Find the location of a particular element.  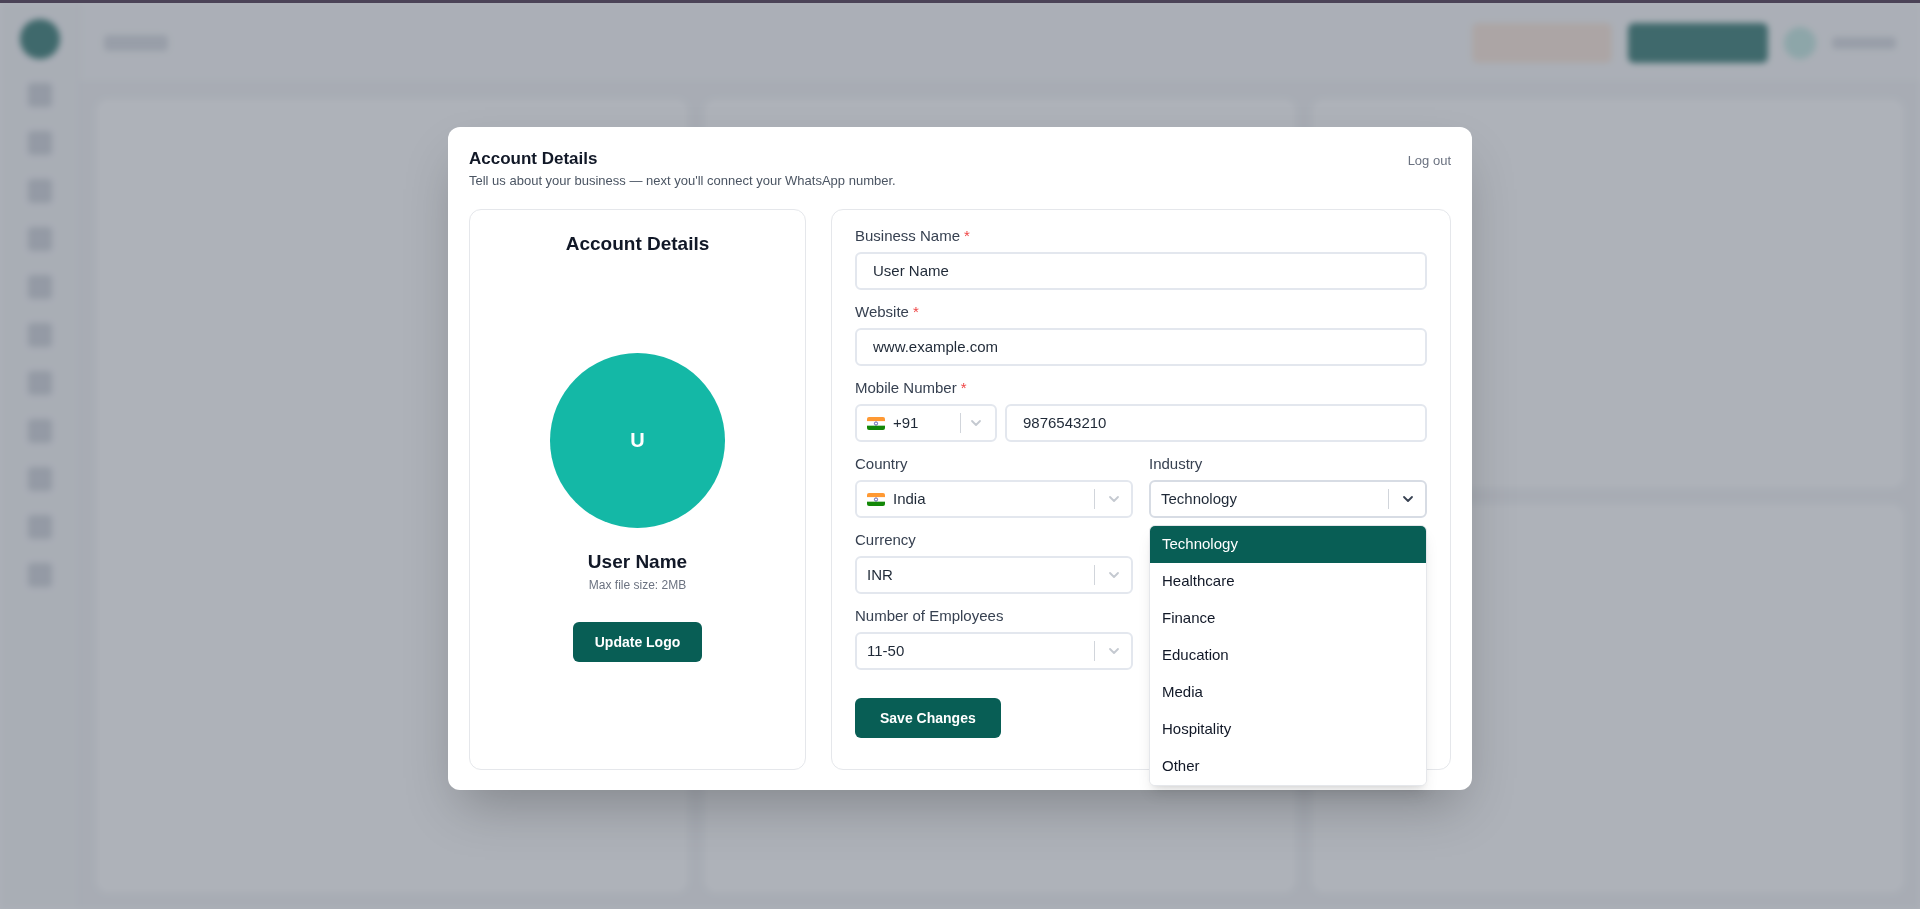

dialog-subtitle: Tell us about your business — next you'll connect your WhatsApp number. is located at coordinates (682, 181).